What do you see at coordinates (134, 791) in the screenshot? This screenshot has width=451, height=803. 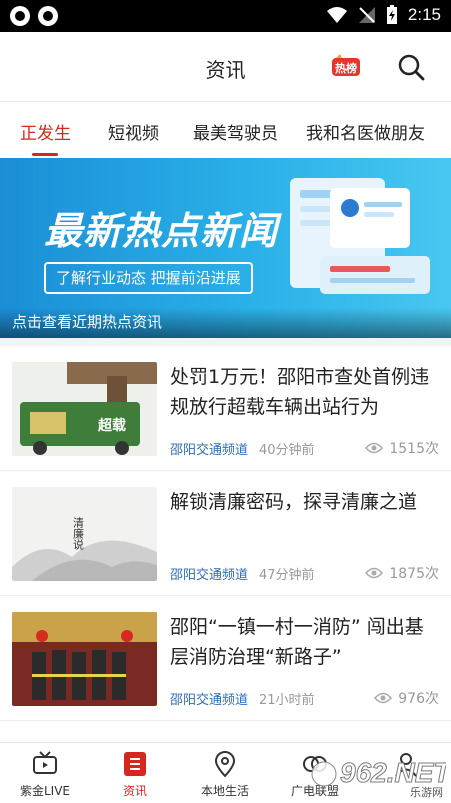 I see `nav-label: 资讯` at bounding box center [134, 791].